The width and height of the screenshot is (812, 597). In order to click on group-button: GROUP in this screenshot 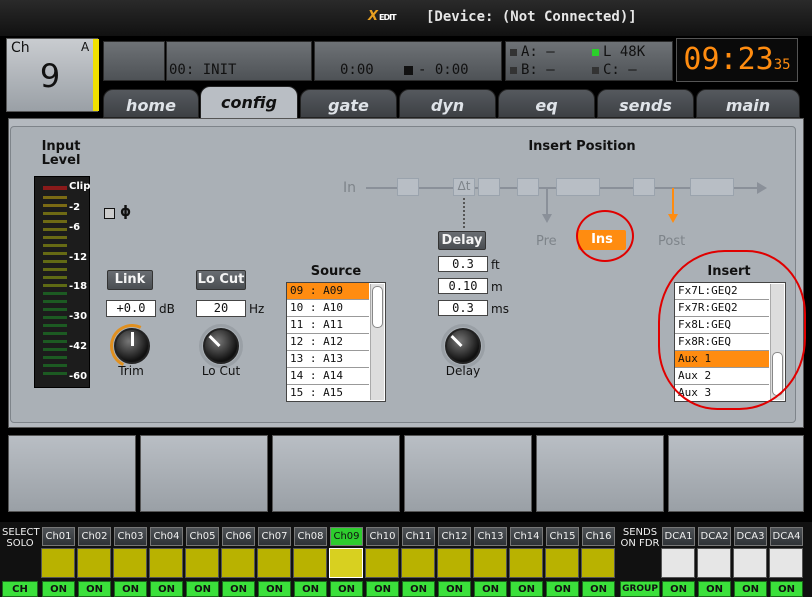, I will do `click(640, 589)`.